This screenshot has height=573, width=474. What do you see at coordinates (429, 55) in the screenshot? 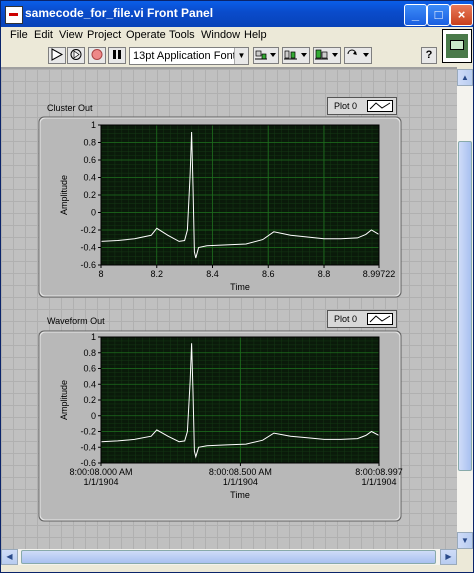
I see `help-icon: ?` at bounding box center [429, 55].